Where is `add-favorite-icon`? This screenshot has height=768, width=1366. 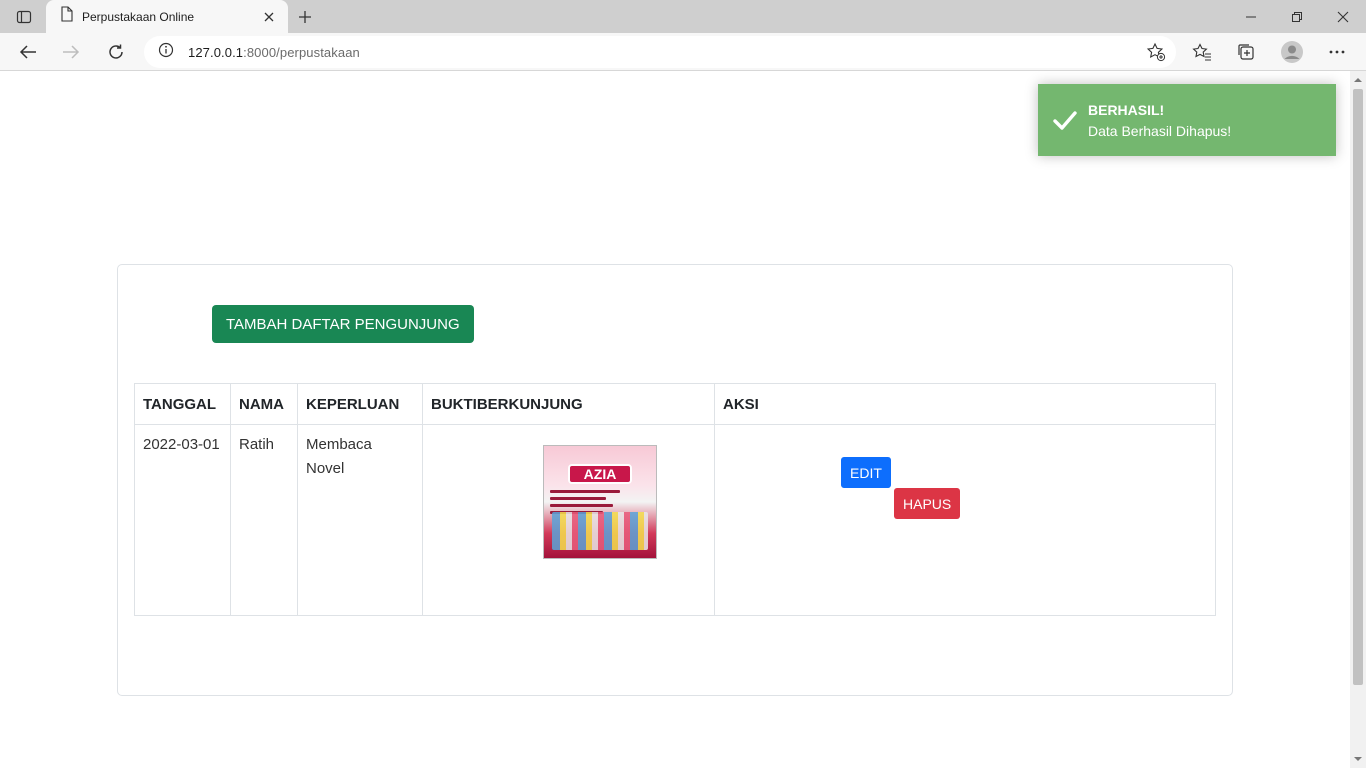
add-favorite-icon is located at coordinates (1156, 52).